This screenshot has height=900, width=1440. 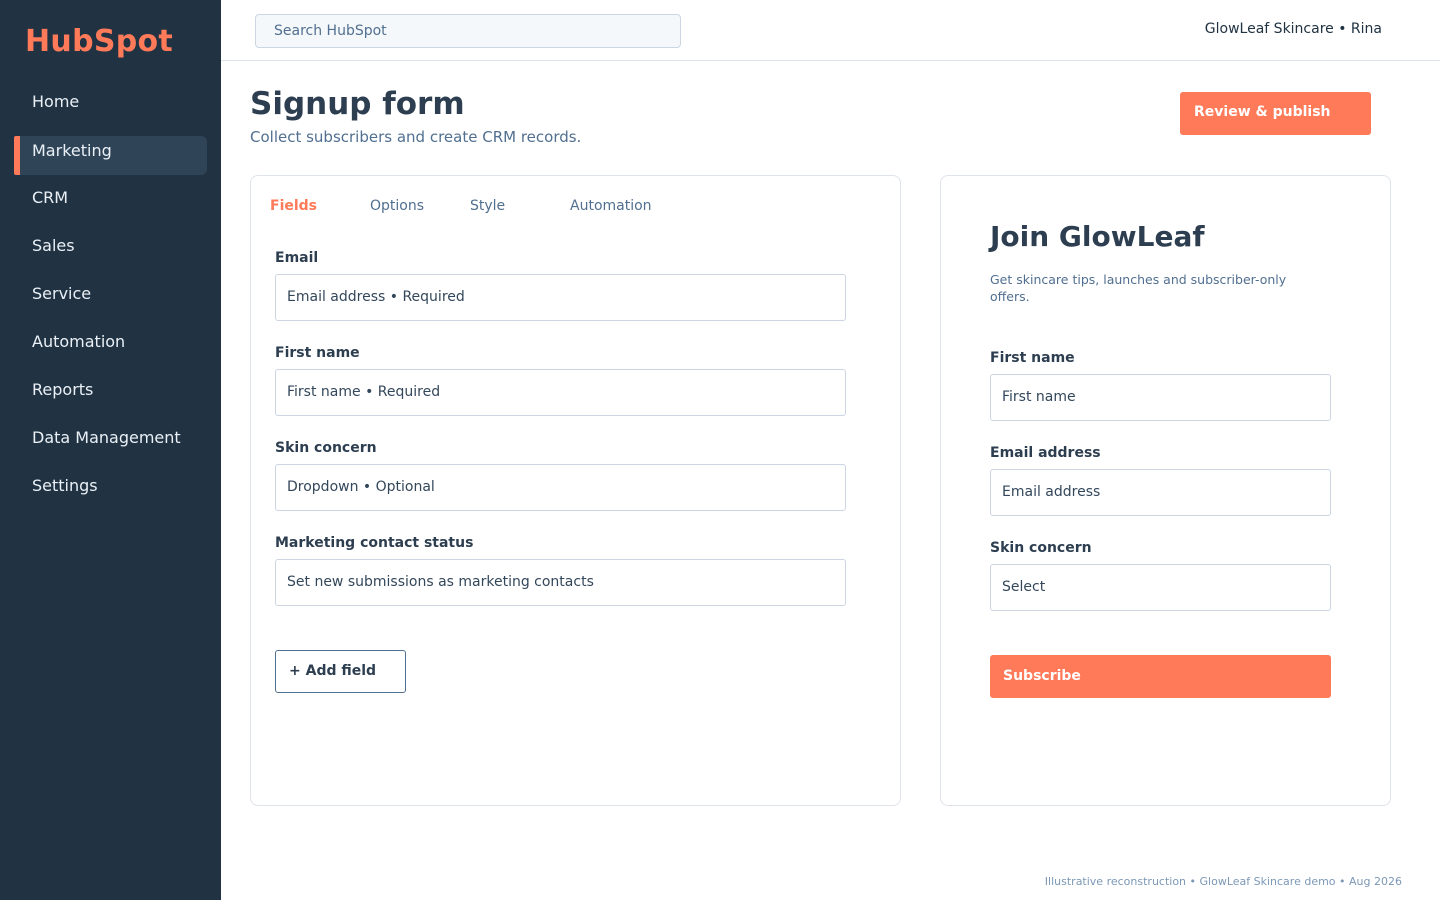 I want to click on field-summary: Dropdown • Optional, so click(x=361, y=487).